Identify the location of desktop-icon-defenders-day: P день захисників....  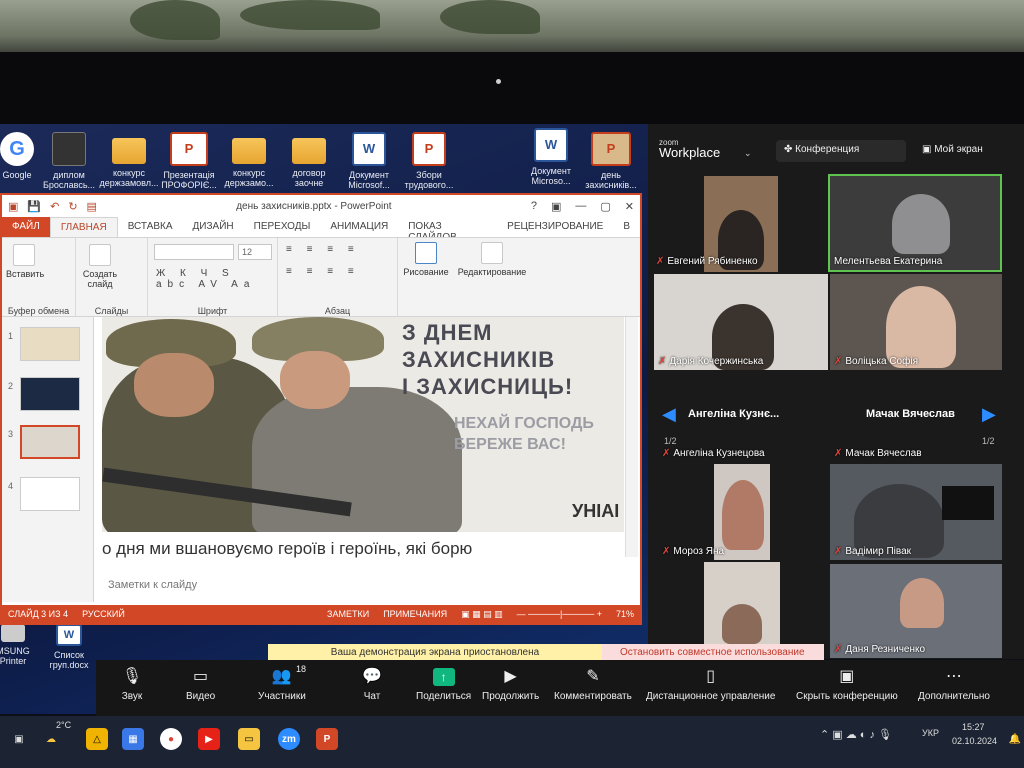
(611, 161).